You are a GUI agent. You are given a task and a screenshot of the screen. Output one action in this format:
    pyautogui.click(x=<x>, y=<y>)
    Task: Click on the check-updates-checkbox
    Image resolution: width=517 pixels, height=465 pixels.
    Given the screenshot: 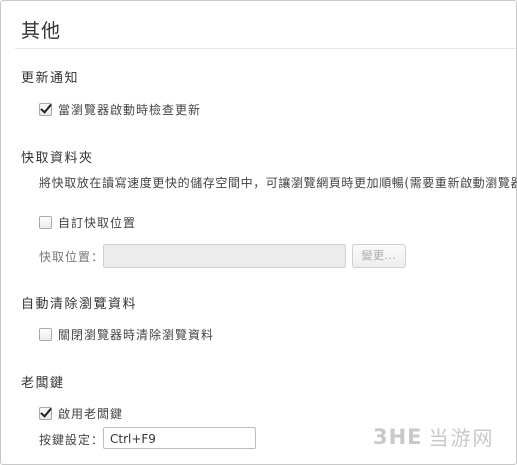 What is the action you would take?
    pyautogui.click(x=45, y=109)
    